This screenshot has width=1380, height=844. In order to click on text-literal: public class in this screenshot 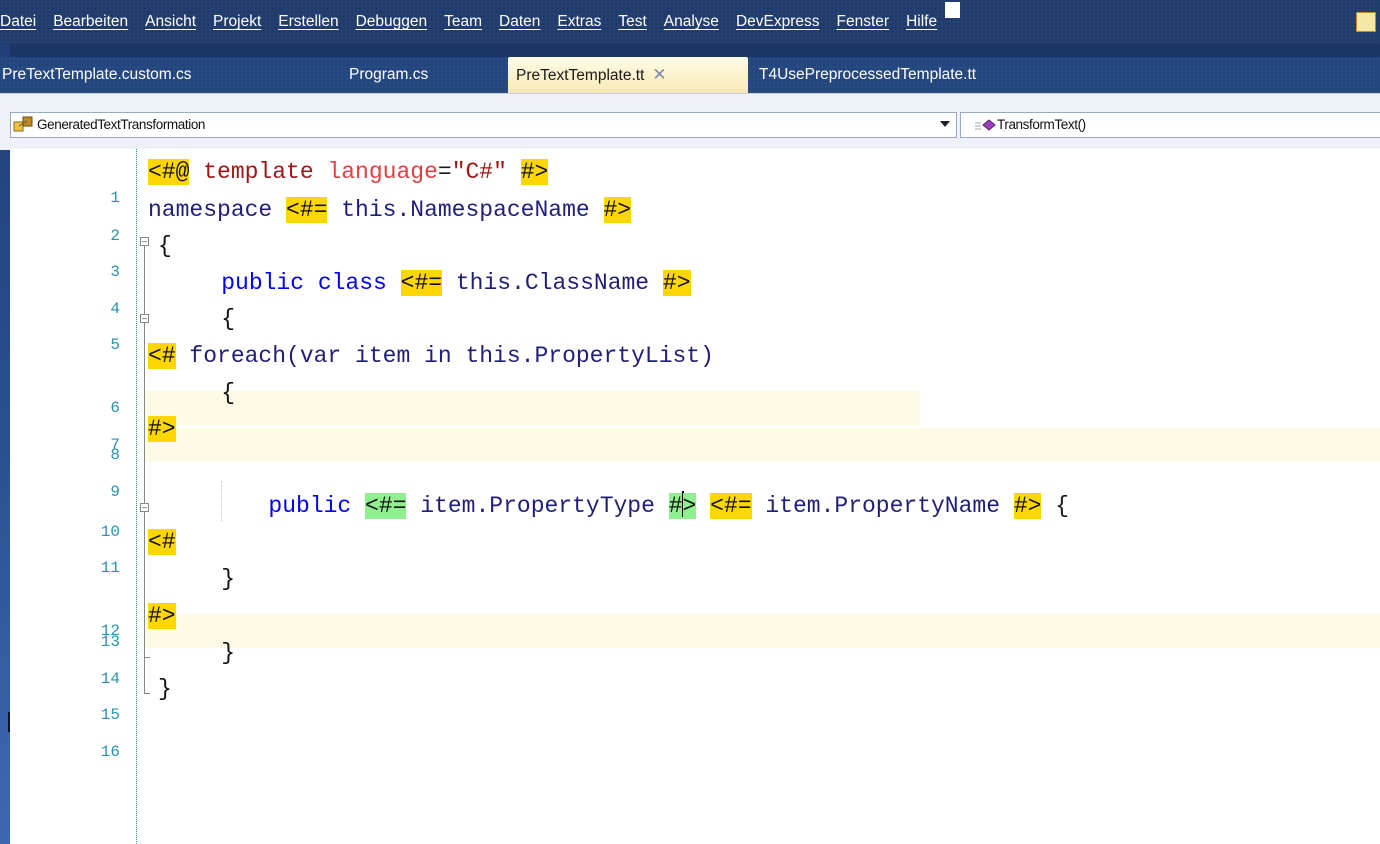, I will do `click(283, 283)`.